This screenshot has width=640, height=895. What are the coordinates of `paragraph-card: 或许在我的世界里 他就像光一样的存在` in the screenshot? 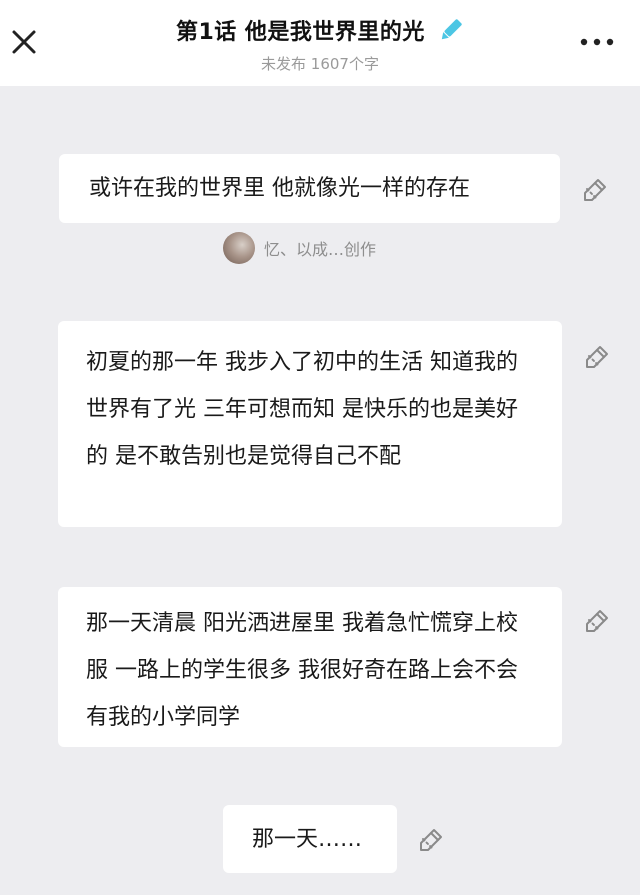 It's located at (309, 188).